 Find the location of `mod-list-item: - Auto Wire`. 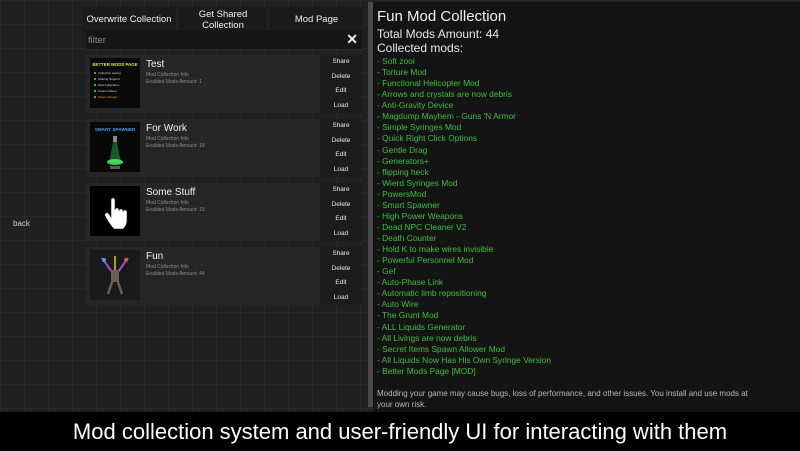

mod-list-item: - Auto Wire is located at coordinates (398, 304).